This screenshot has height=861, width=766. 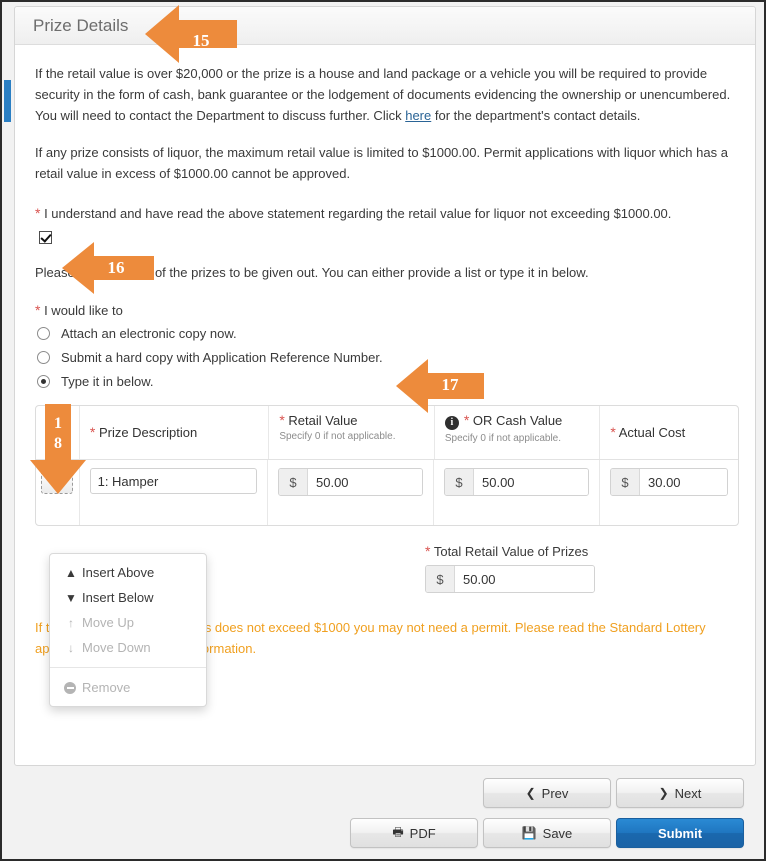 What do you see at coordinates (70, 687) in the screenshot?
I see `minus-circle-icon` at bounding box center [70, 687].